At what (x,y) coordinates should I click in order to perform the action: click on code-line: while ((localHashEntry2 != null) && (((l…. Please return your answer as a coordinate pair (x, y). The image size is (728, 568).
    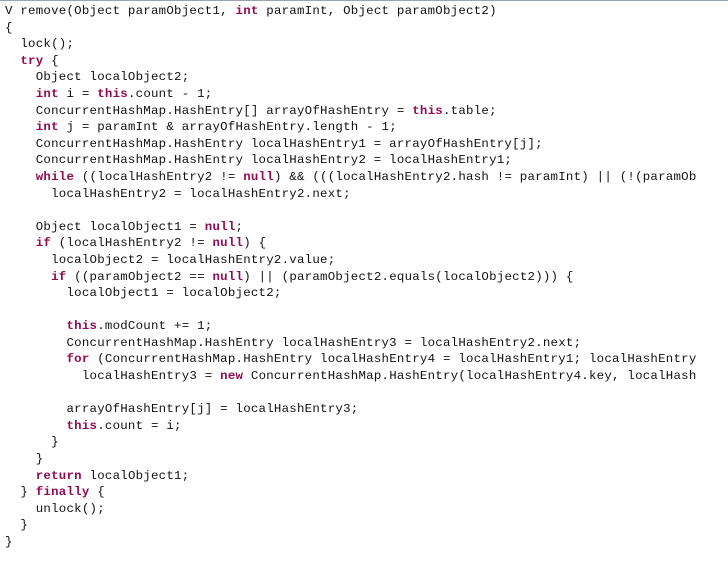
    Looking at the image, I should click on (366, 176).